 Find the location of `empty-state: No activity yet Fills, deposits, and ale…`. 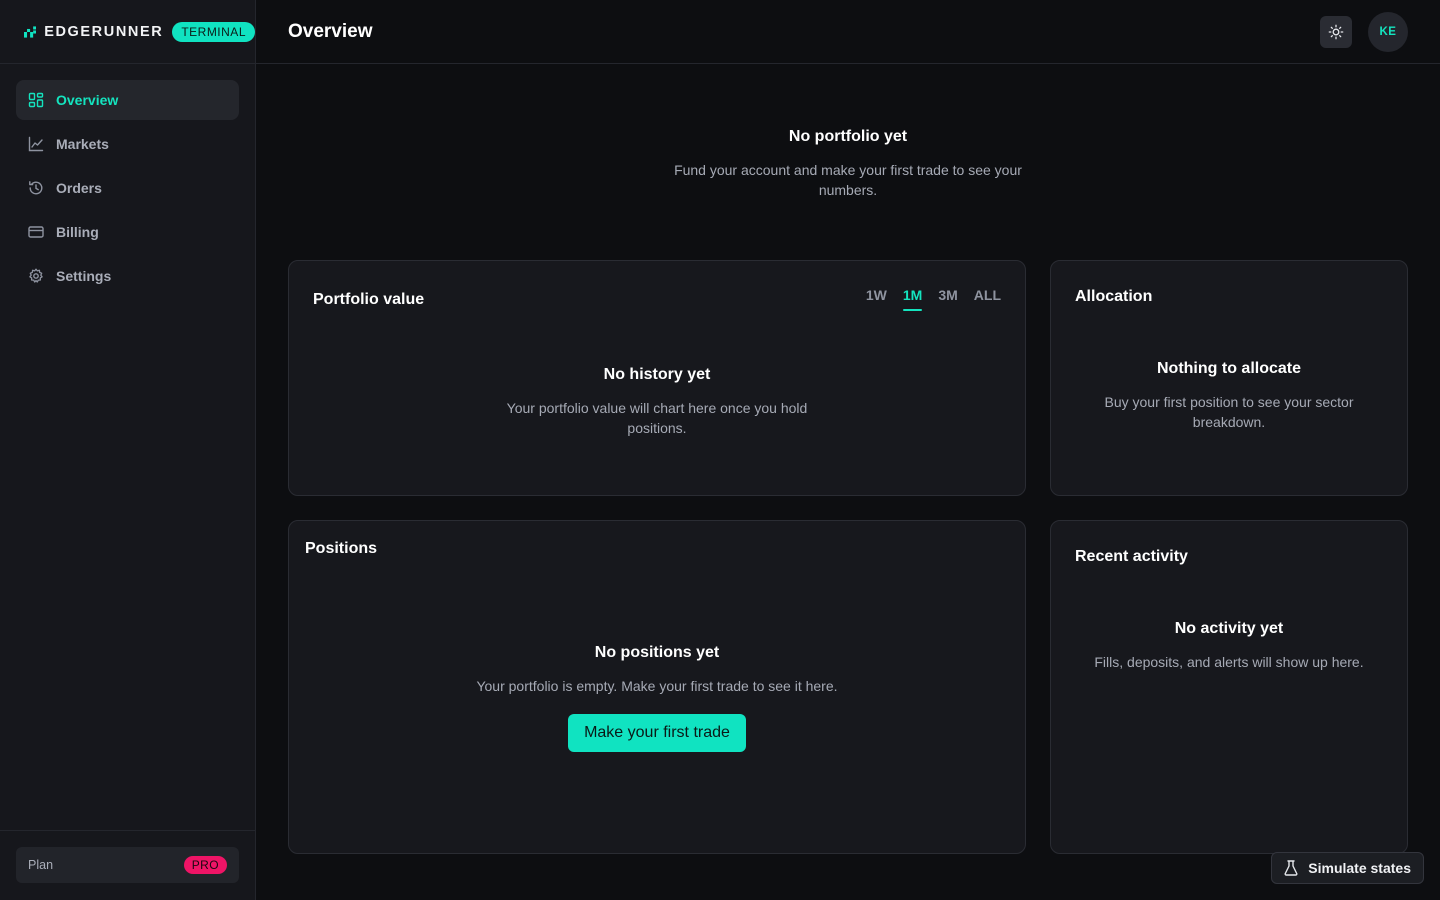

empty-state: No activity yet Fills, deposits, and ale… is located at coordinates (1229, 646).